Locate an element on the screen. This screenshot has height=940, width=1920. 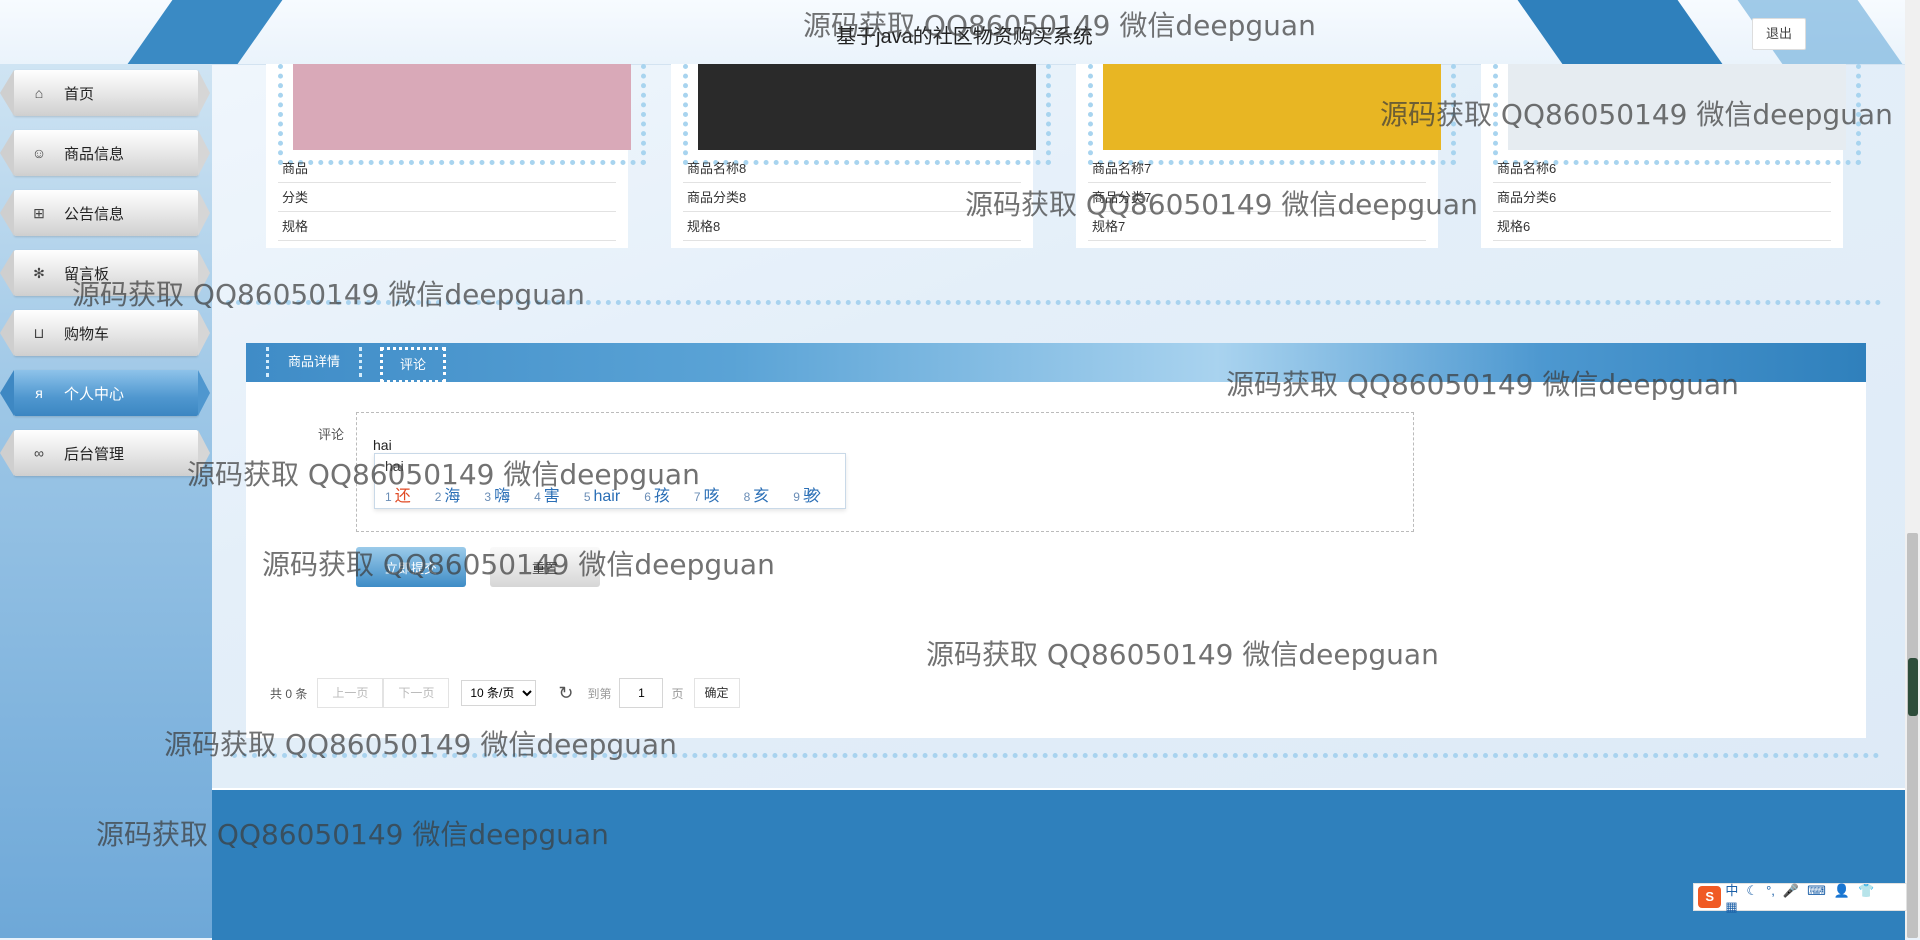
sidebar-item-5: ᴙ 个人中心 is located at coordinates (105, 393).